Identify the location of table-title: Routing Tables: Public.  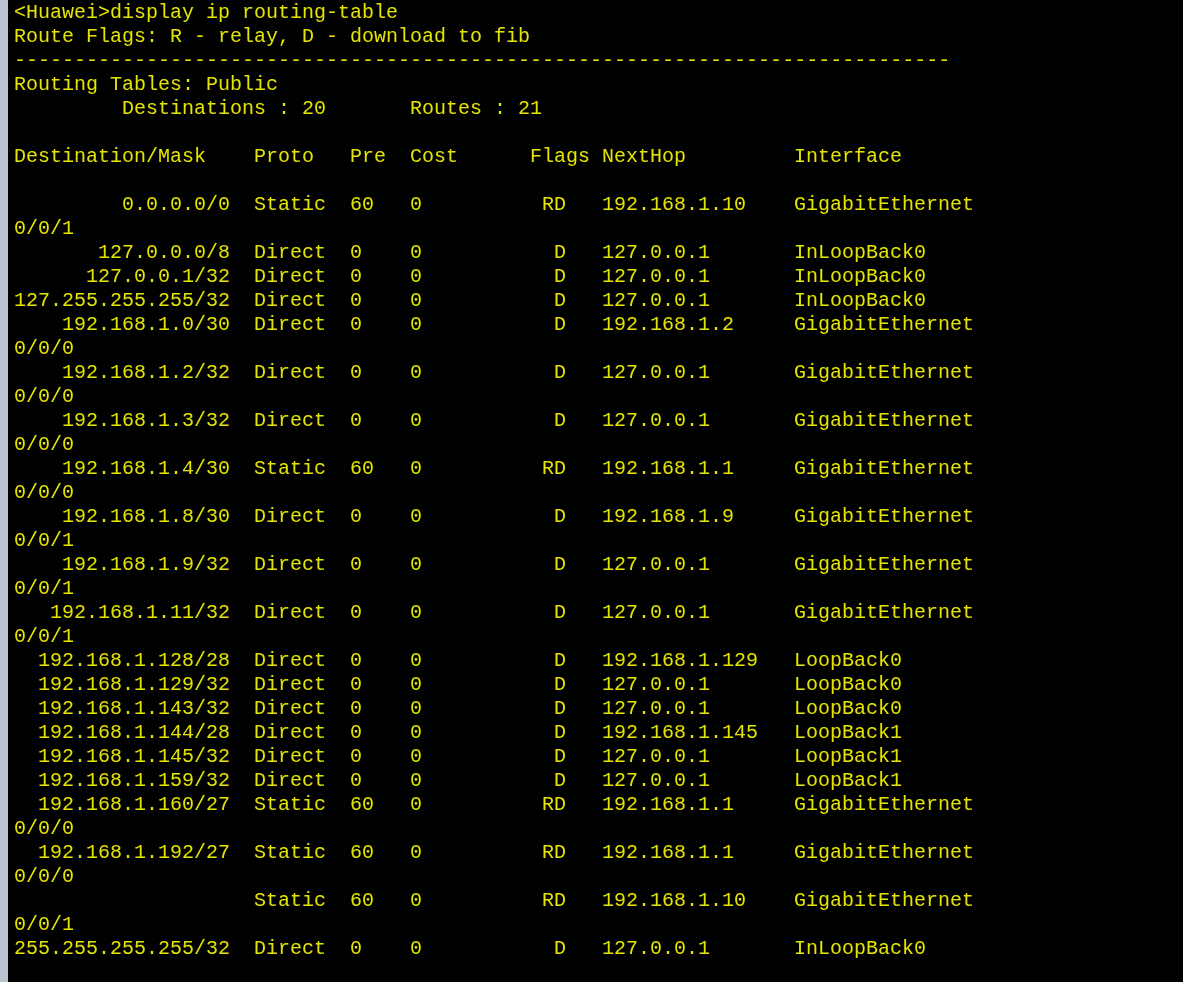
(146, 85).